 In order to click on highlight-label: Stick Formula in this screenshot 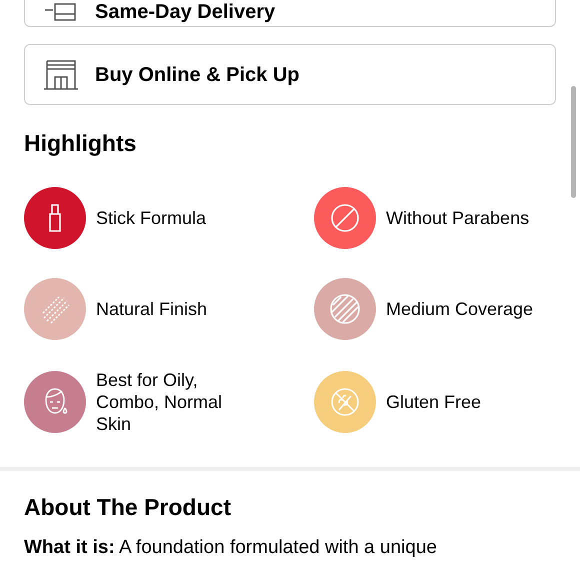, I will do `click(151, 218)`.